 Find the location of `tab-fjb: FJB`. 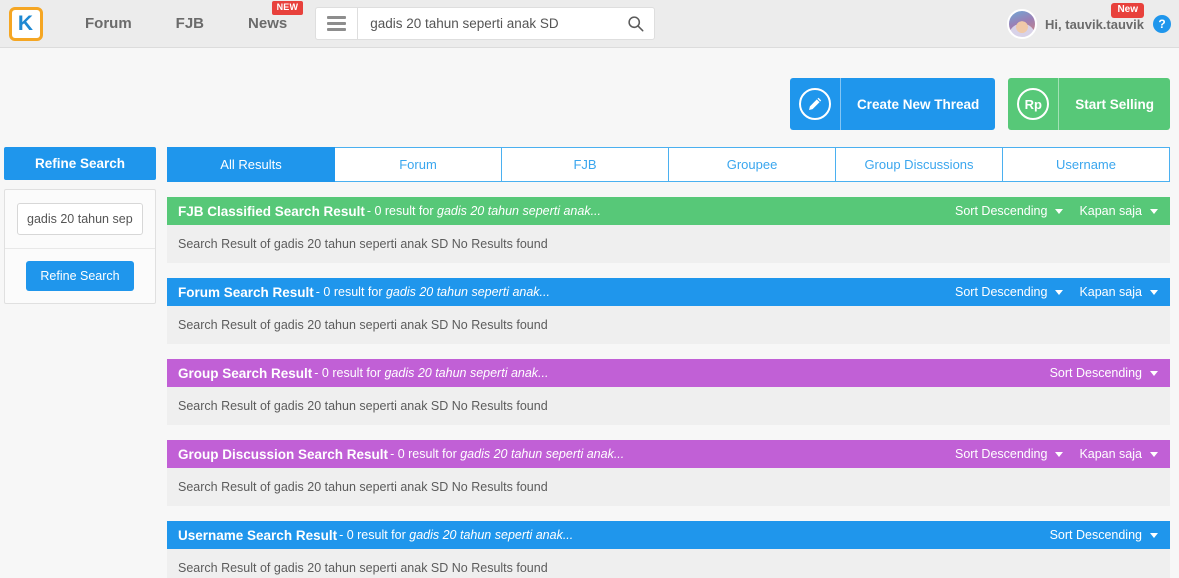

tab-fjb: FJB is located at coordinates (585, 164).